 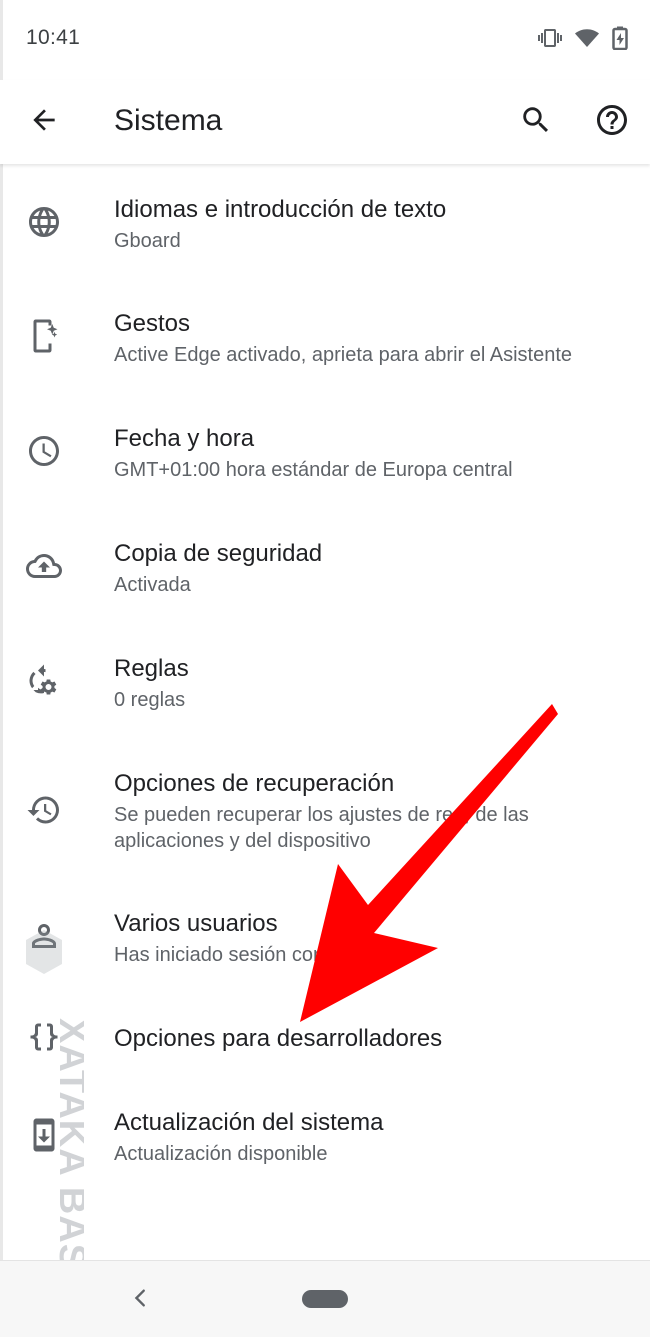 What do you see at coordinates (44, 681) in the screenshot?
I see `rules-icon` at bounding box center [44, 681].